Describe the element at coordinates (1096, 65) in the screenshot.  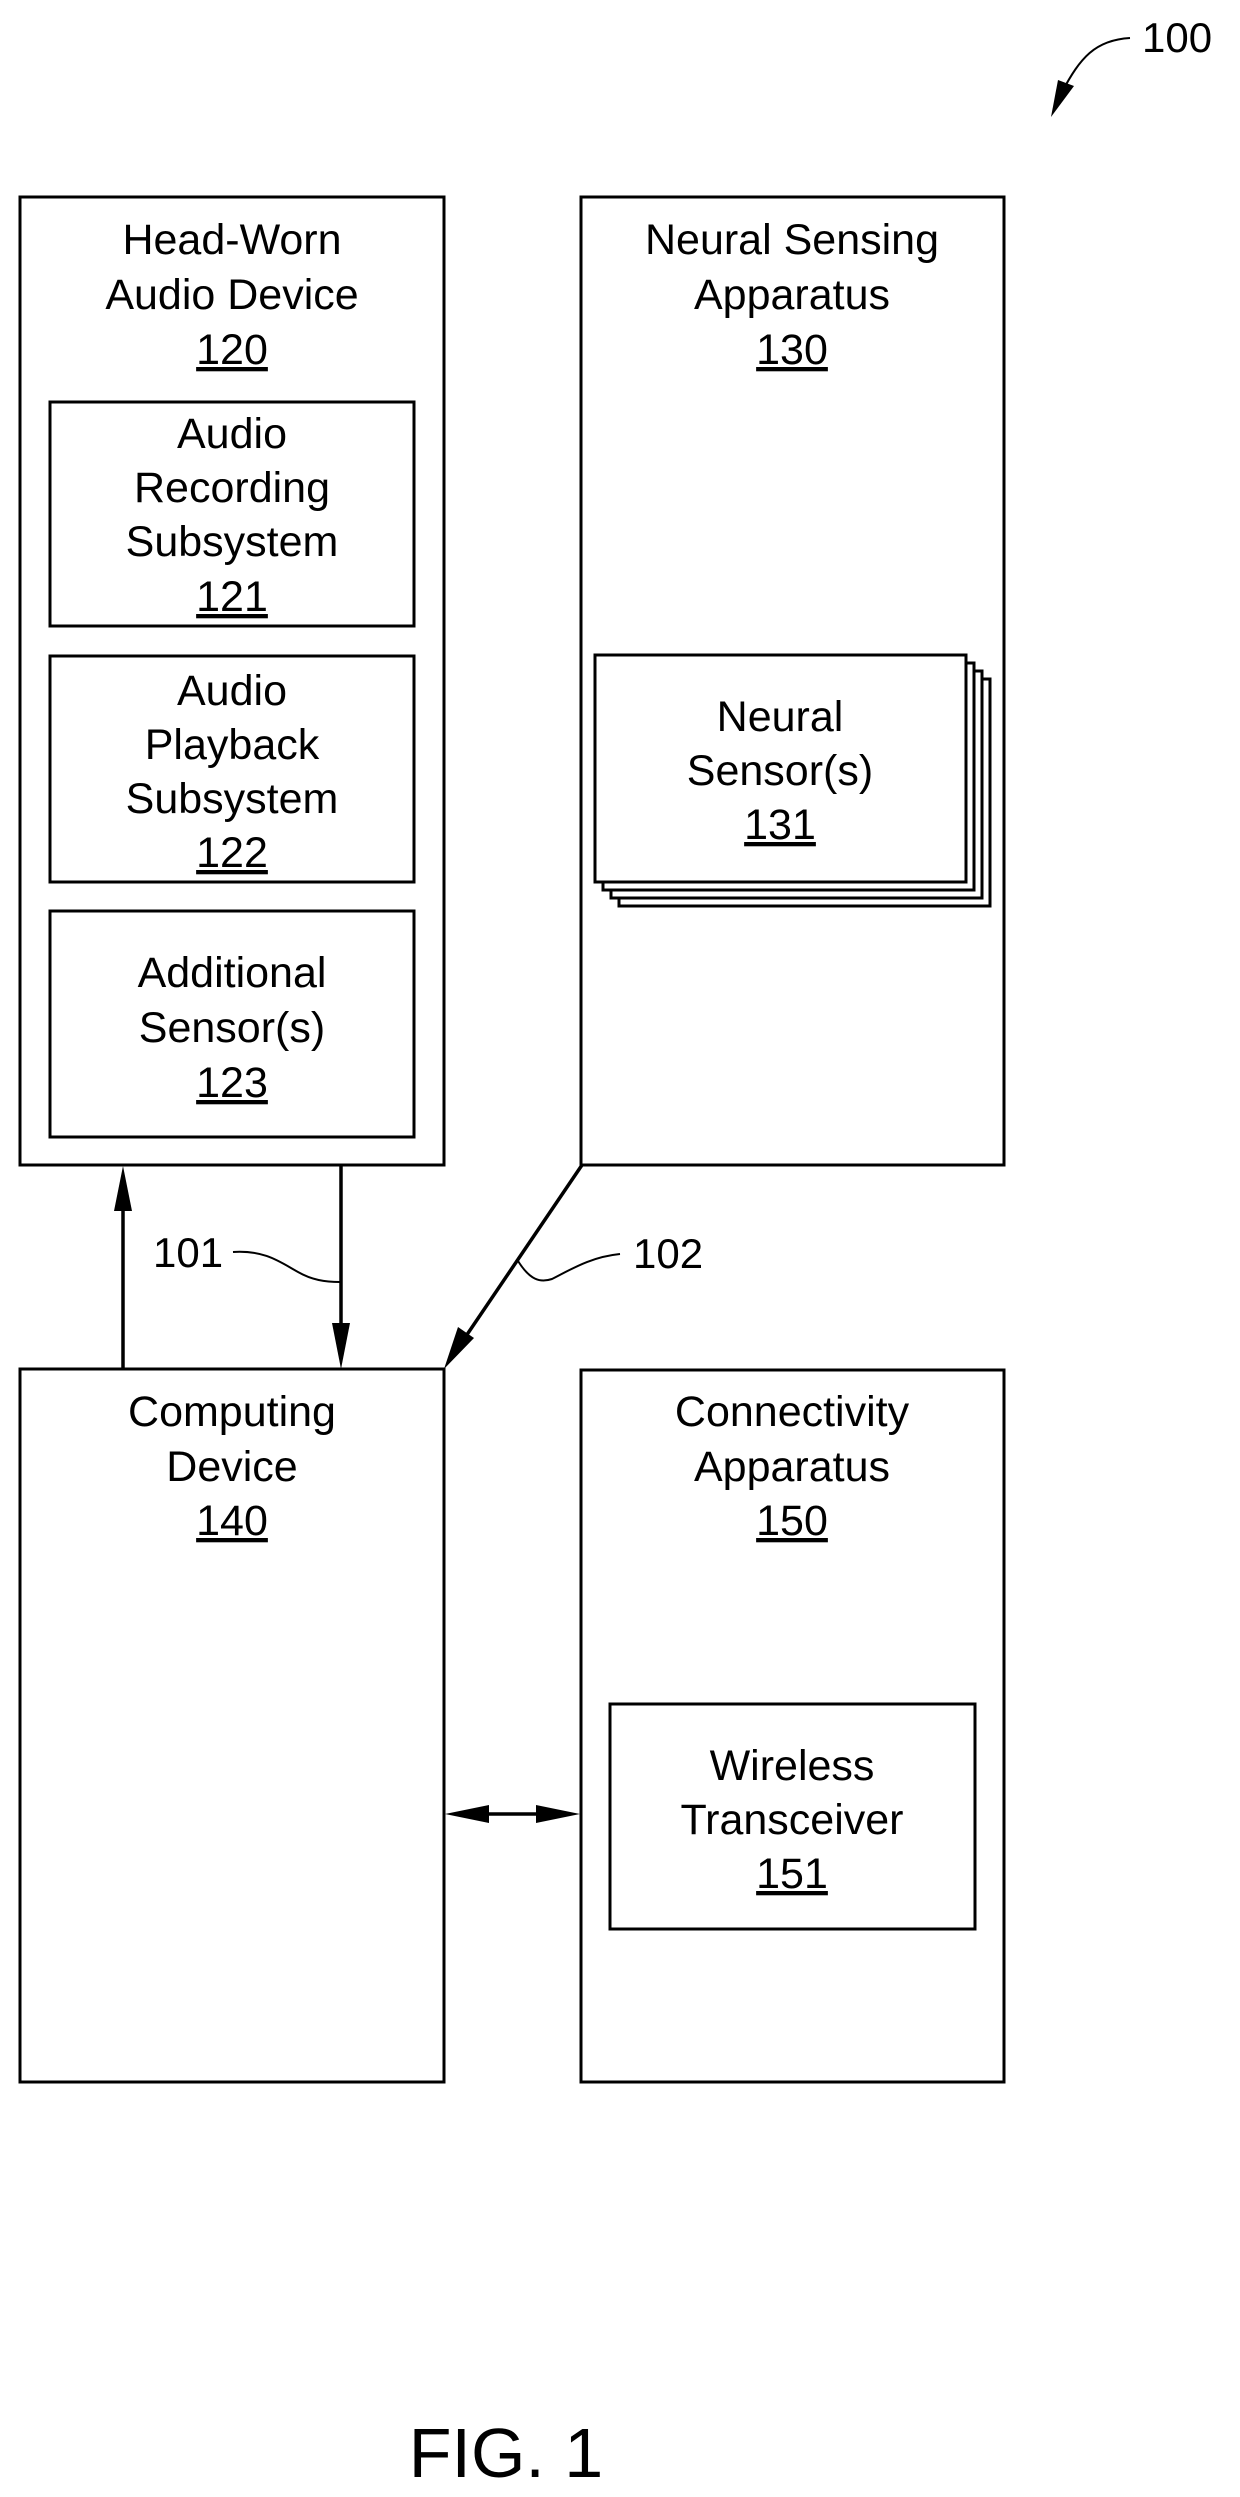
I see `figure-reference-leader` at that location.